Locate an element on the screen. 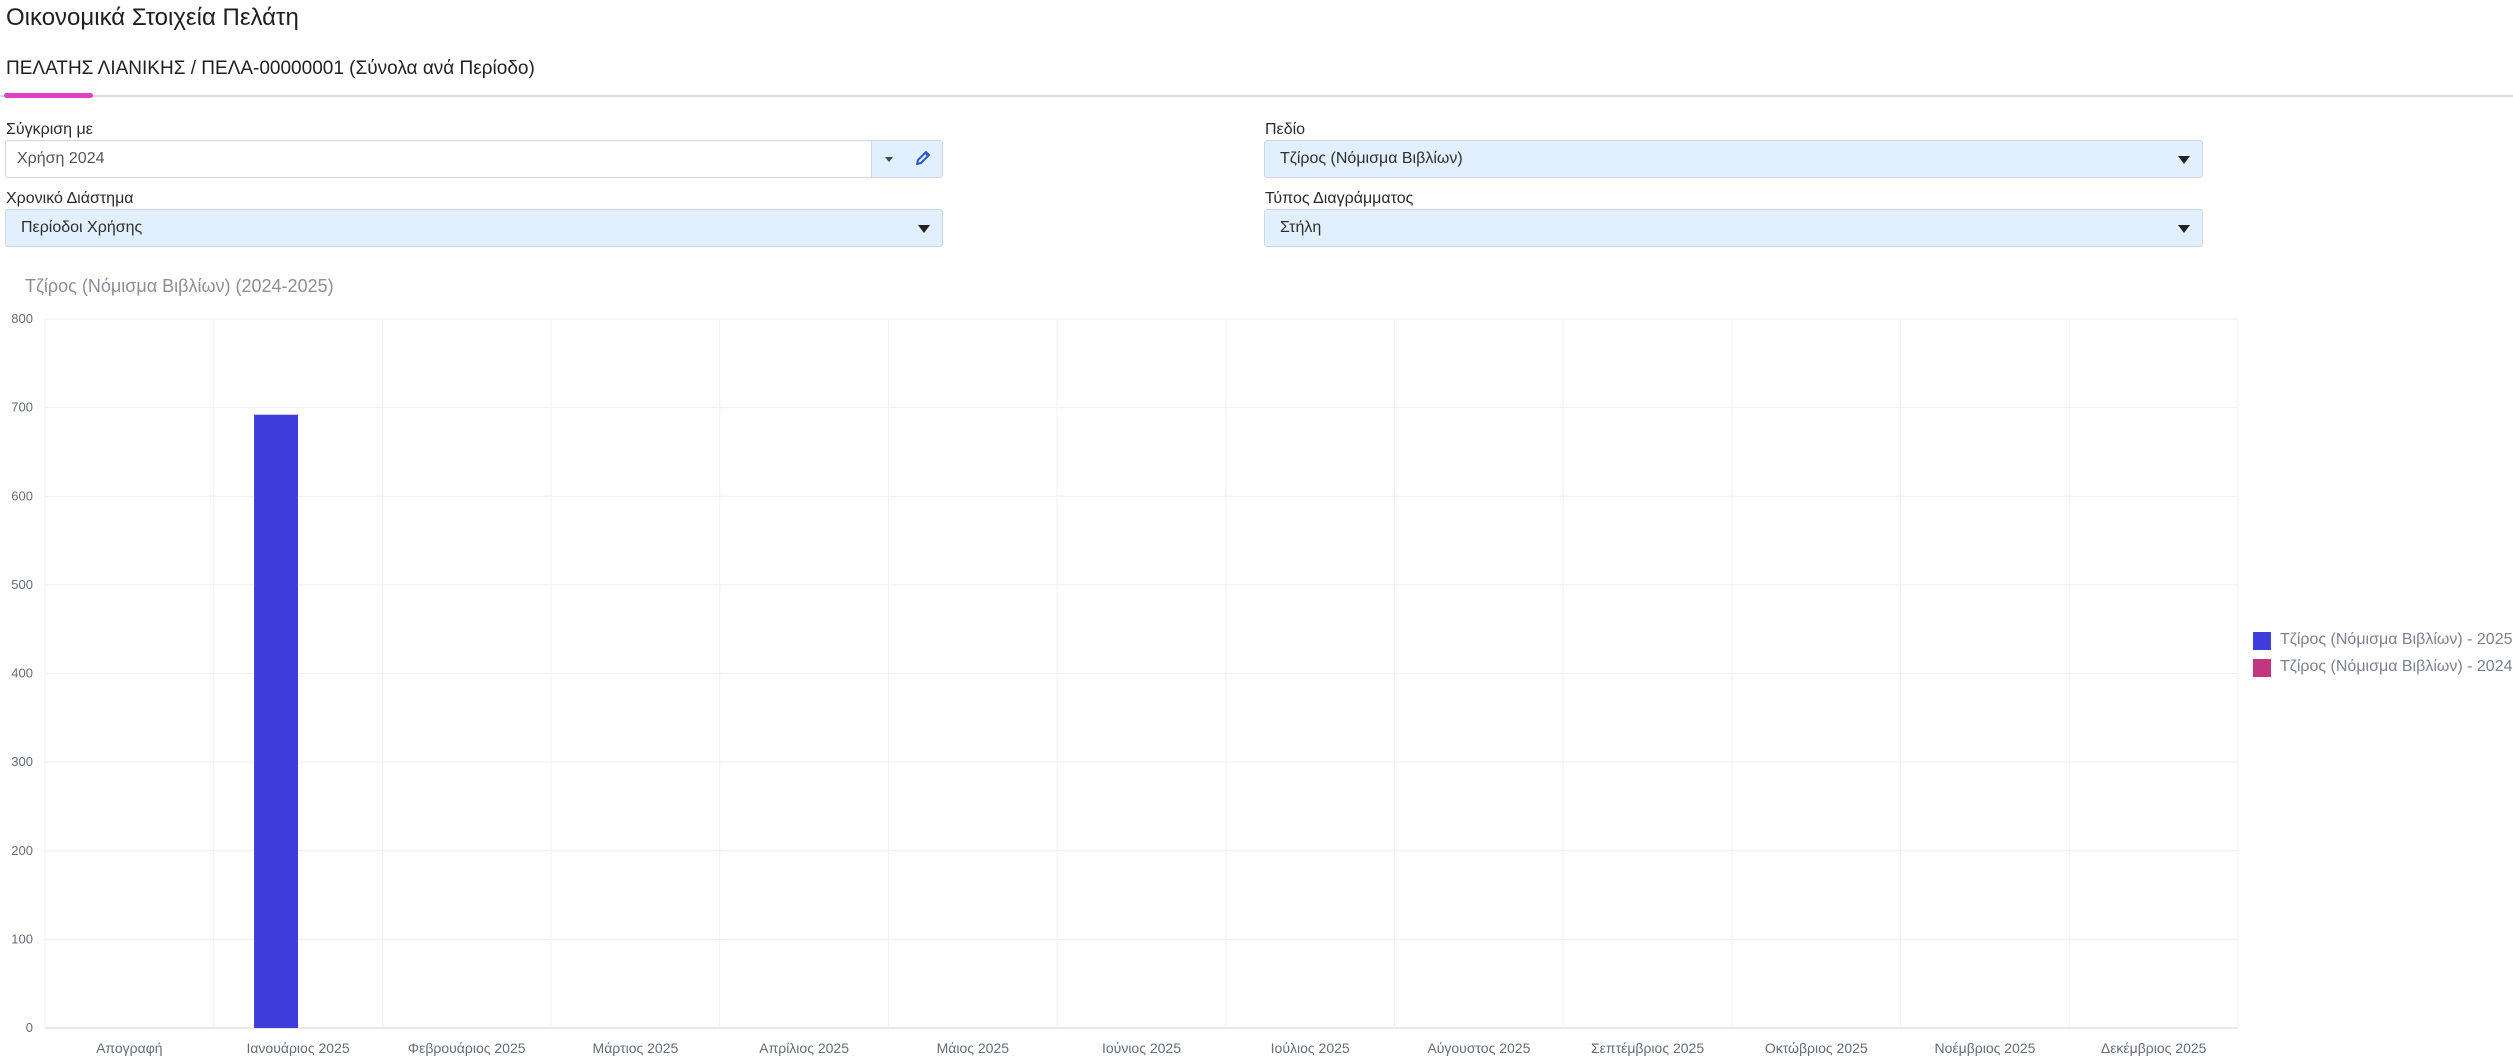  bar is located at coordinates (276, 721).